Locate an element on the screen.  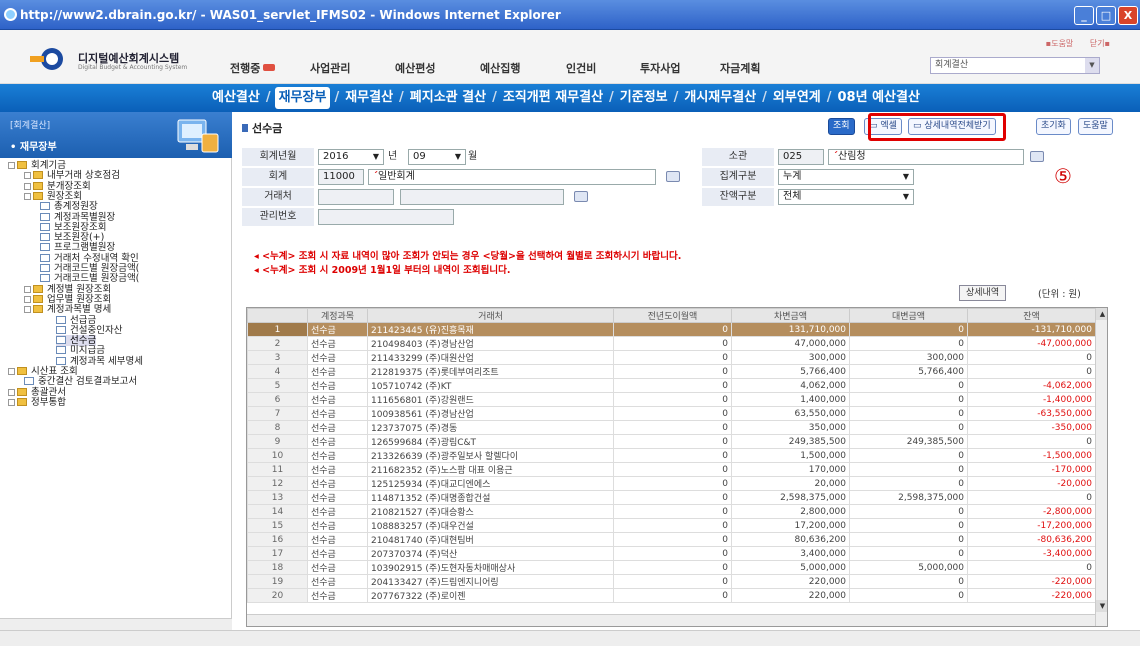
dept-code-field: 025 is located at coordinates (801, 157).